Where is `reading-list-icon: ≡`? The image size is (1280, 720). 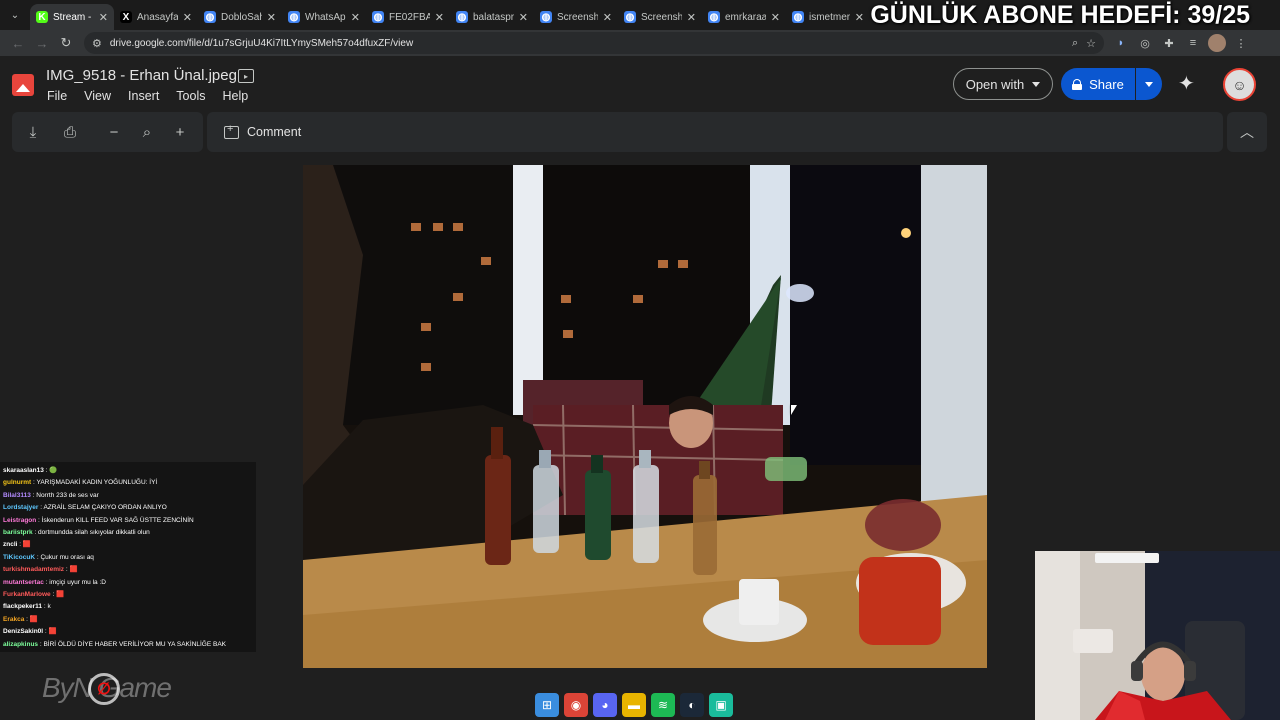 reading-list-icon: ≡ is located at coordinates (1193, 43).